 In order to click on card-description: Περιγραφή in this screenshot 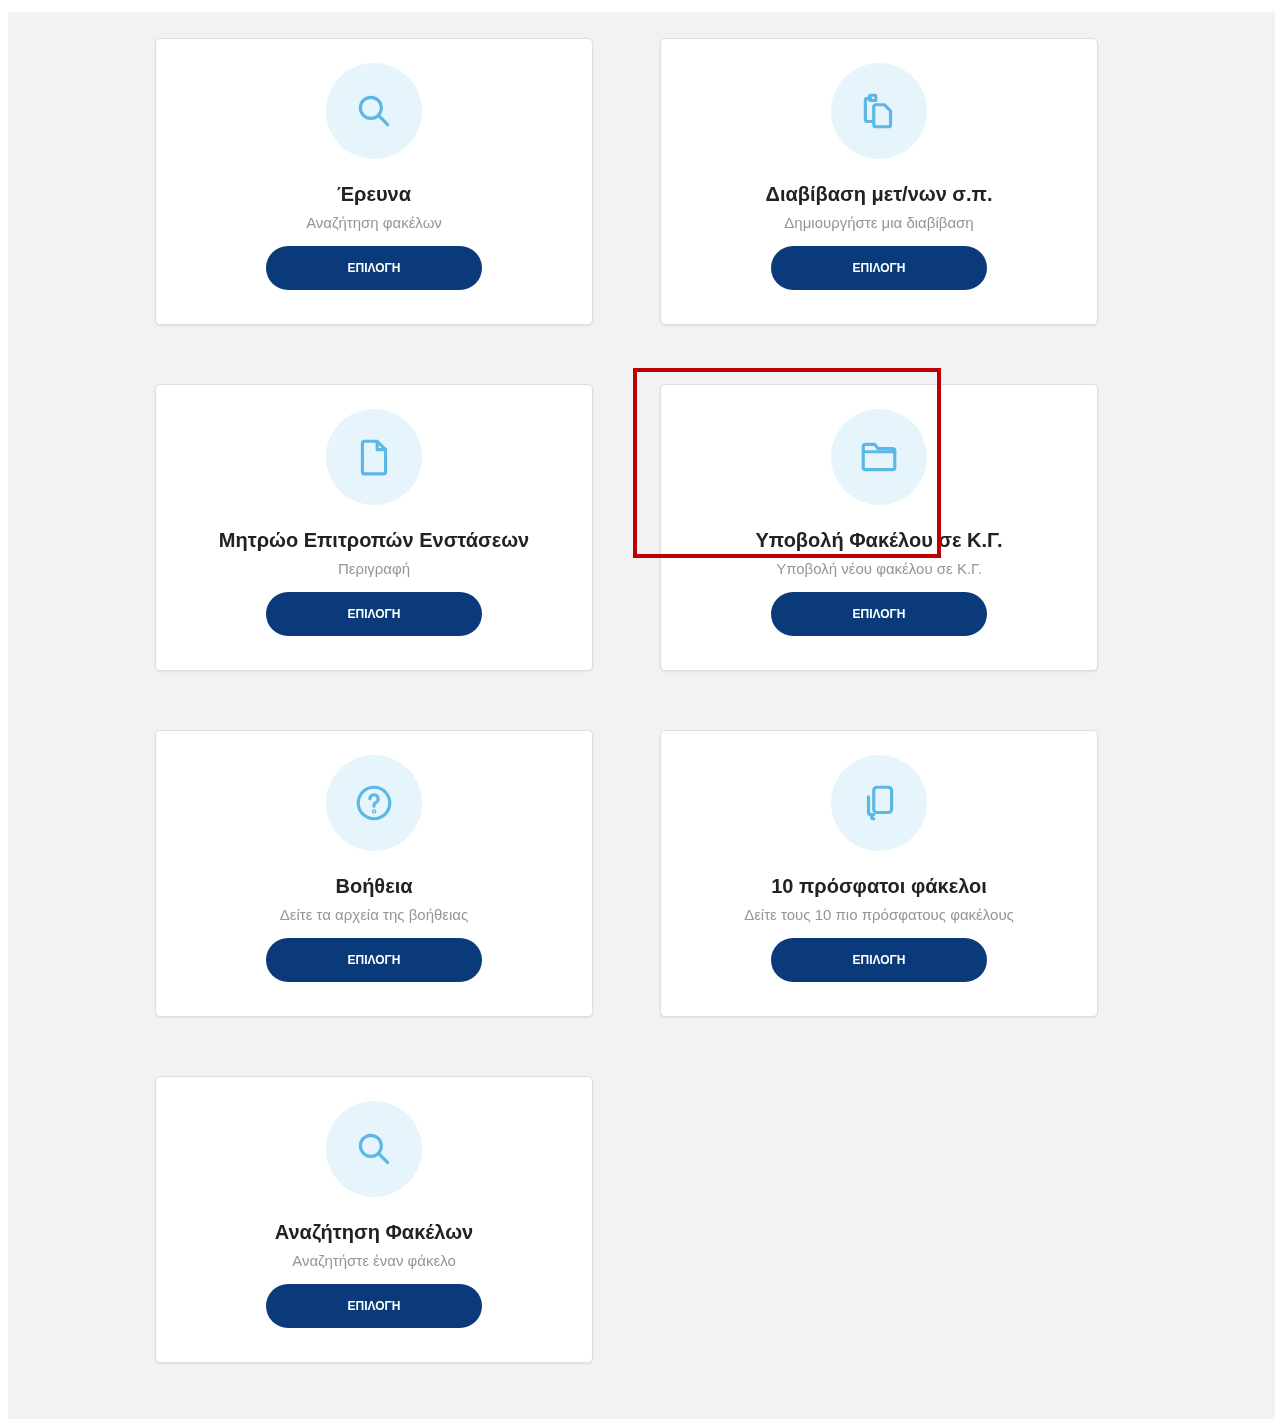, I will do `click(374, 568)`.